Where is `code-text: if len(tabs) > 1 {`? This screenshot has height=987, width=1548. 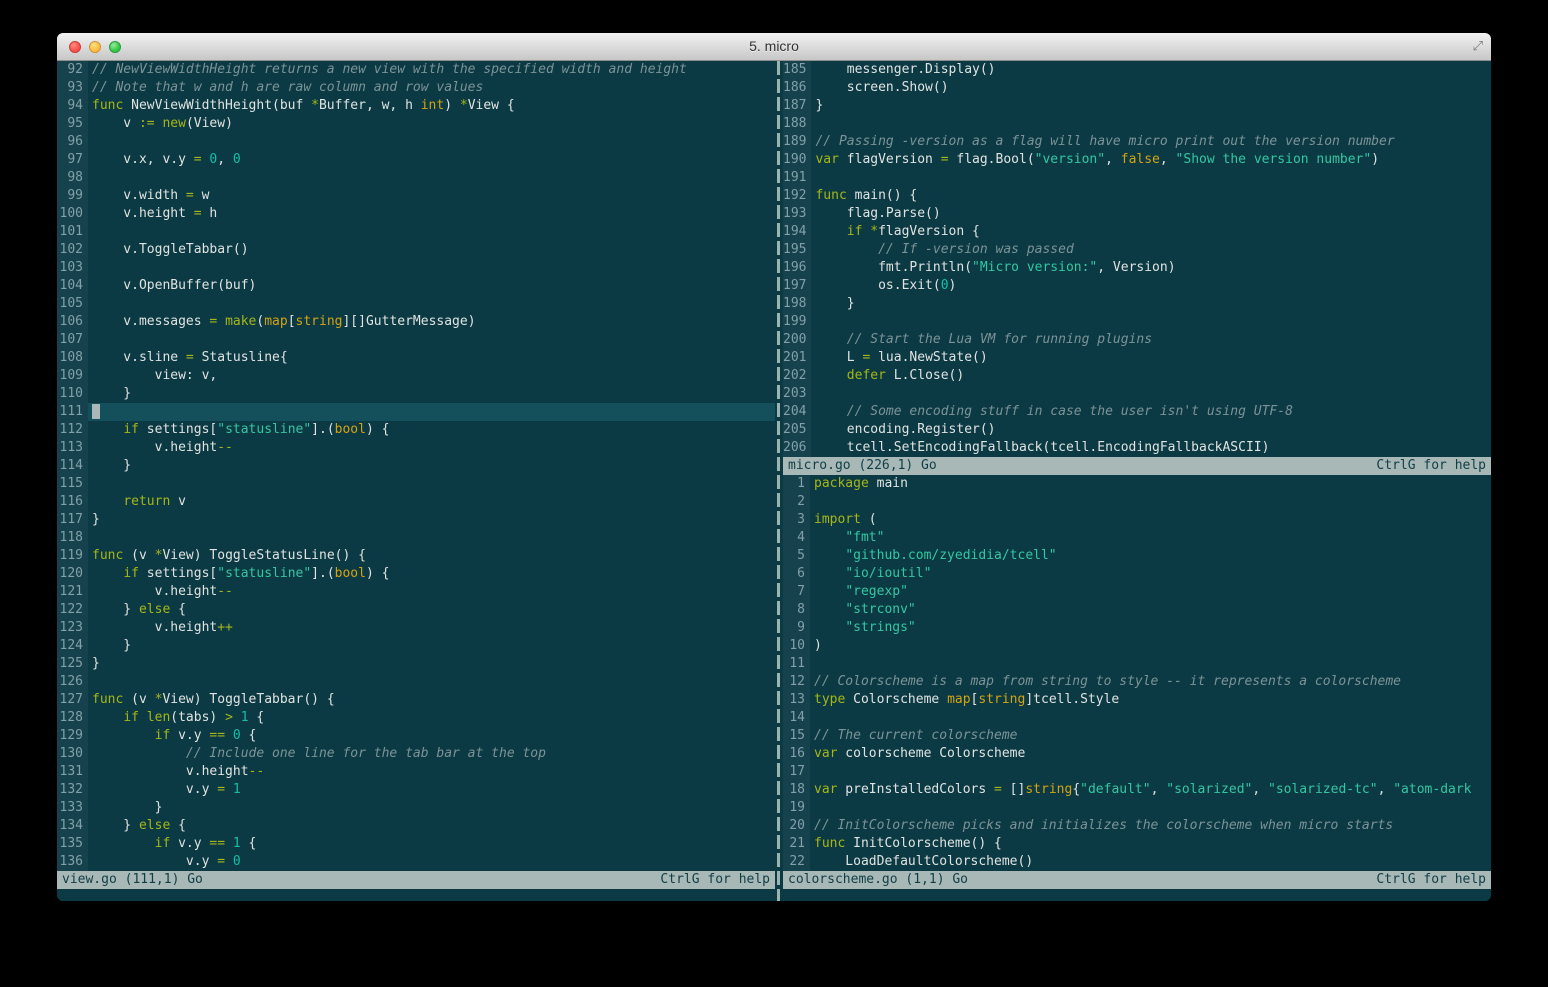 code-text: if len(tabs) > 1 { is located at coordinates (194, 717).